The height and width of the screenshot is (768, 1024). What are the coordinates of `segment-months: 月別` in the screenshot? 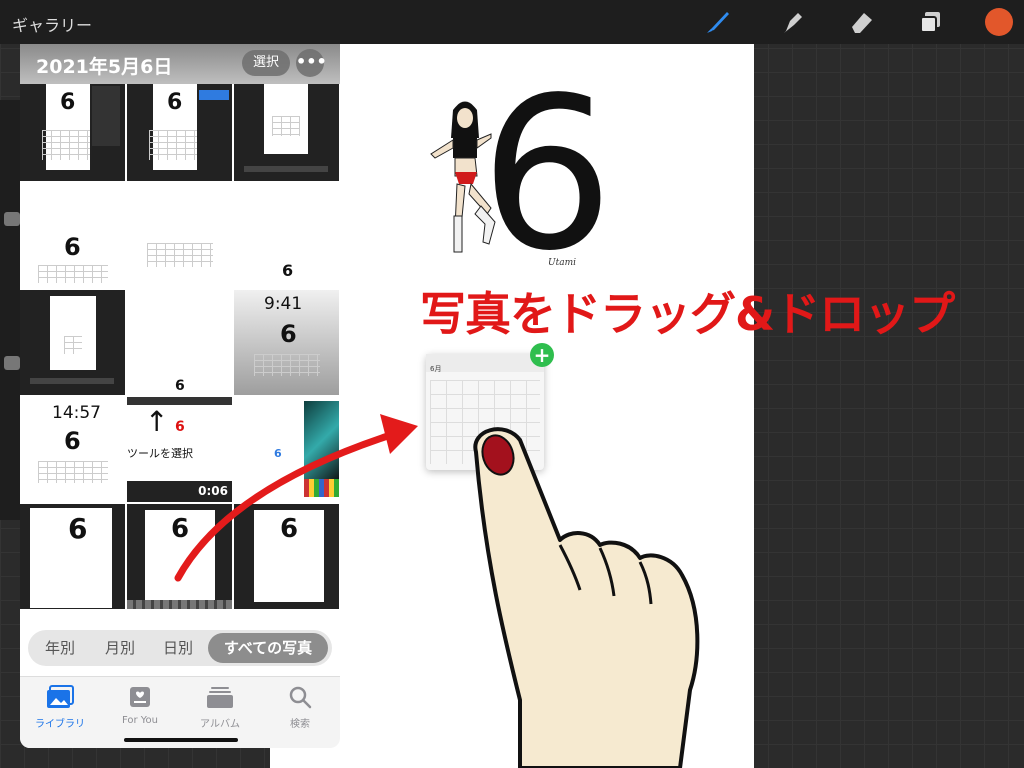 It's located at (120, 648).